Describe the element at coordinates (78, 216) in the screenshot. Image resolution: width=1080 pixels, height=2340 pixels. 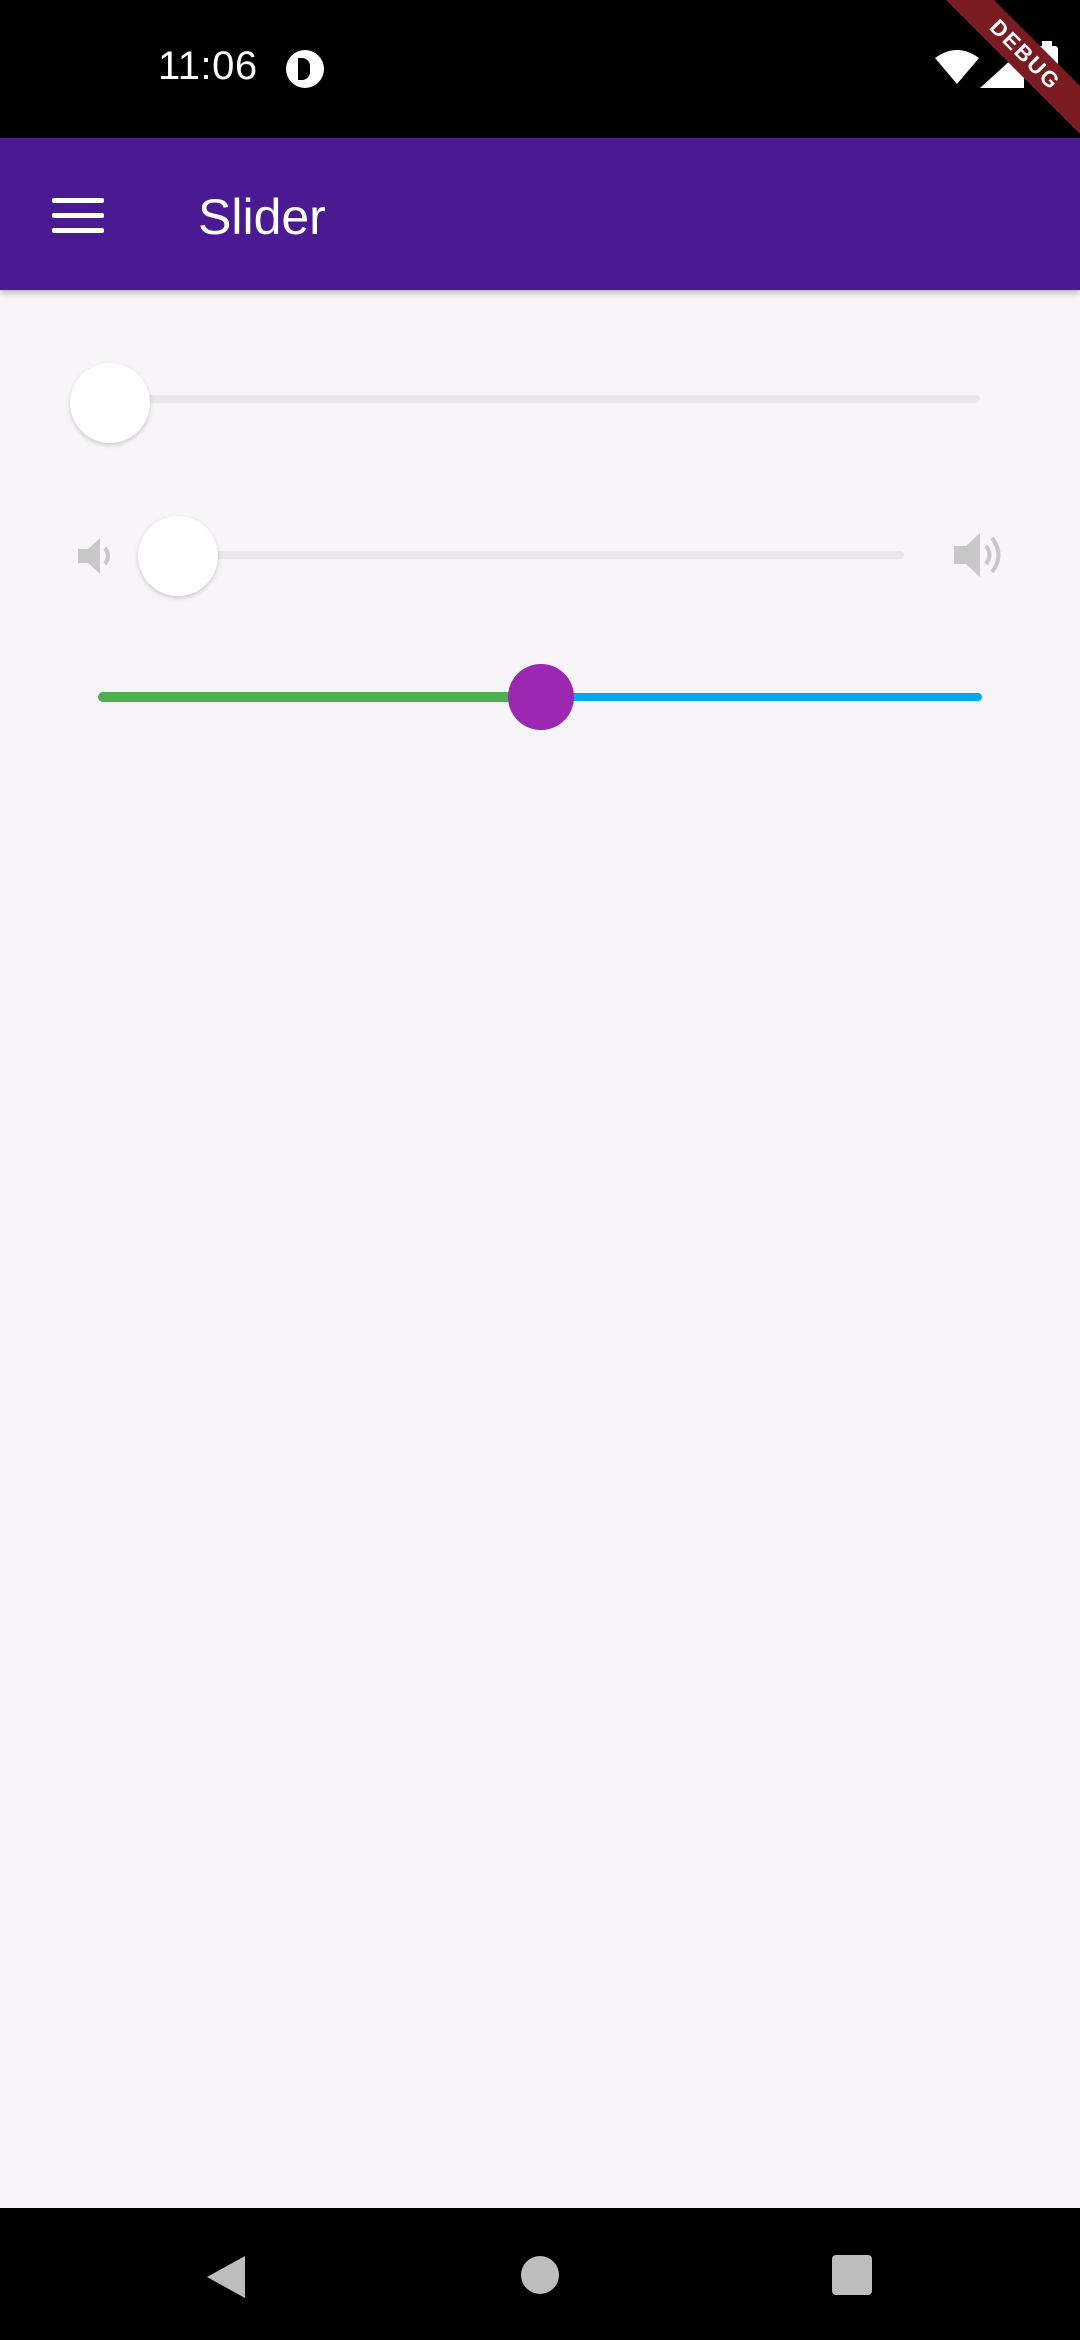
I see `menu-icon` at that location.